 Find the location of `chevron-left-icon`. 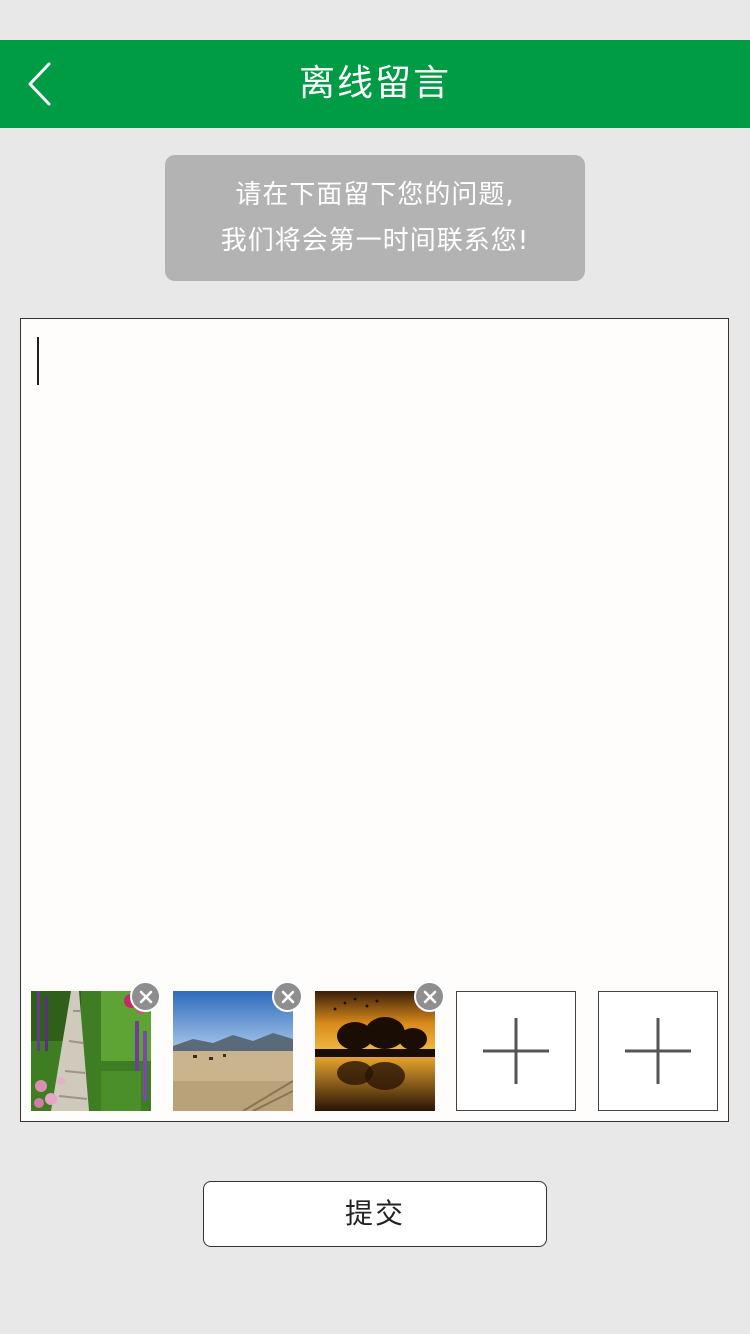

chevron-left-icon is located at coordinates (39, 84).